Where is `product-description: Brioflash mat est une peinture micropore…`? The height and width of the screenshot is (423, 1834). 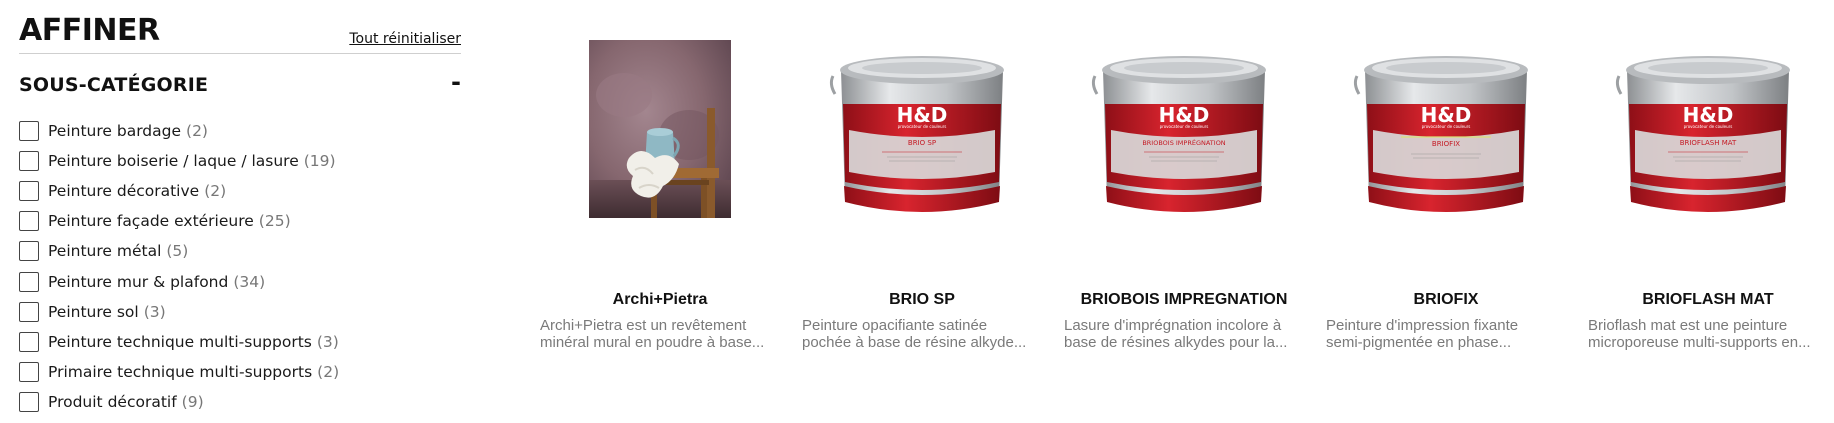
product-description: Brioflash mat est une peinture micropore… is located at coordinates (1708, 334).